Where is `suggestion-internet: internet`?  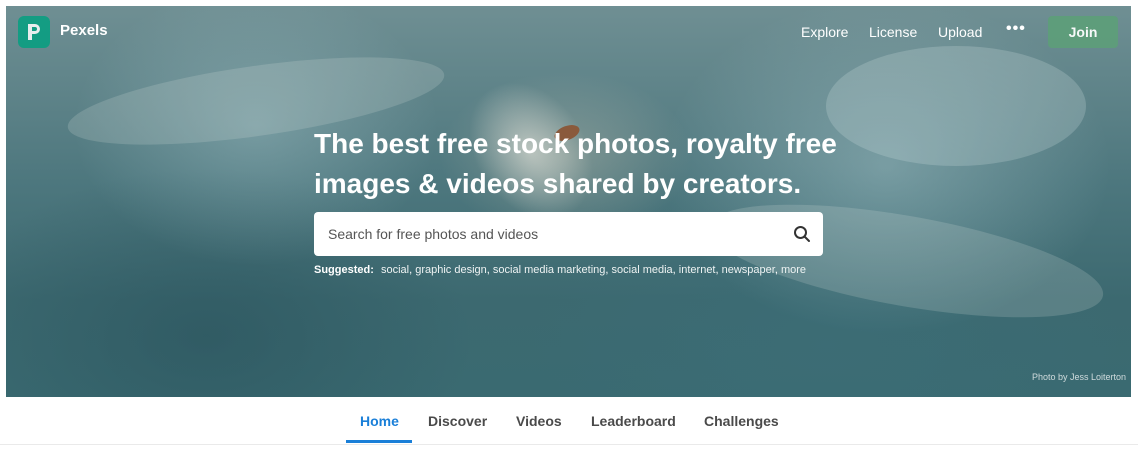
suggestion-internet: internet is located at coordinates (697, 270).